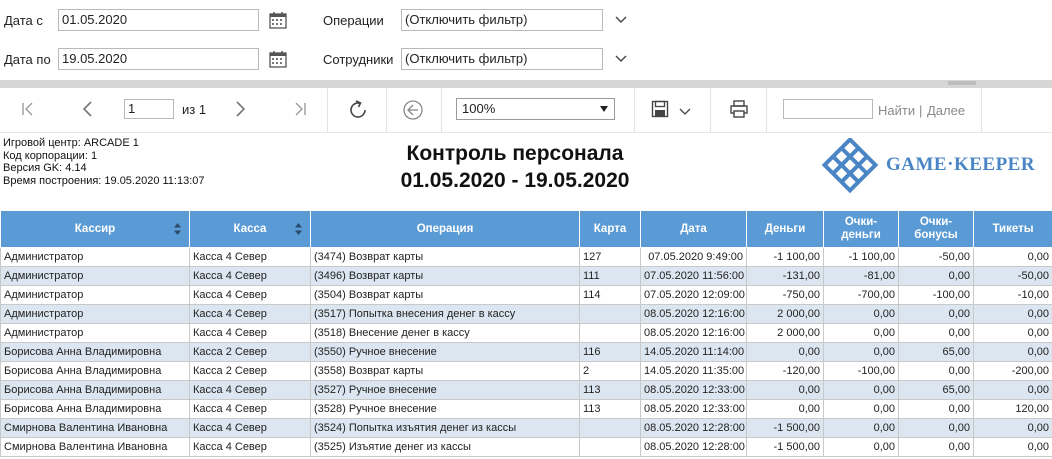  I want to click on cell-money: 0,00, so click(785, 352).